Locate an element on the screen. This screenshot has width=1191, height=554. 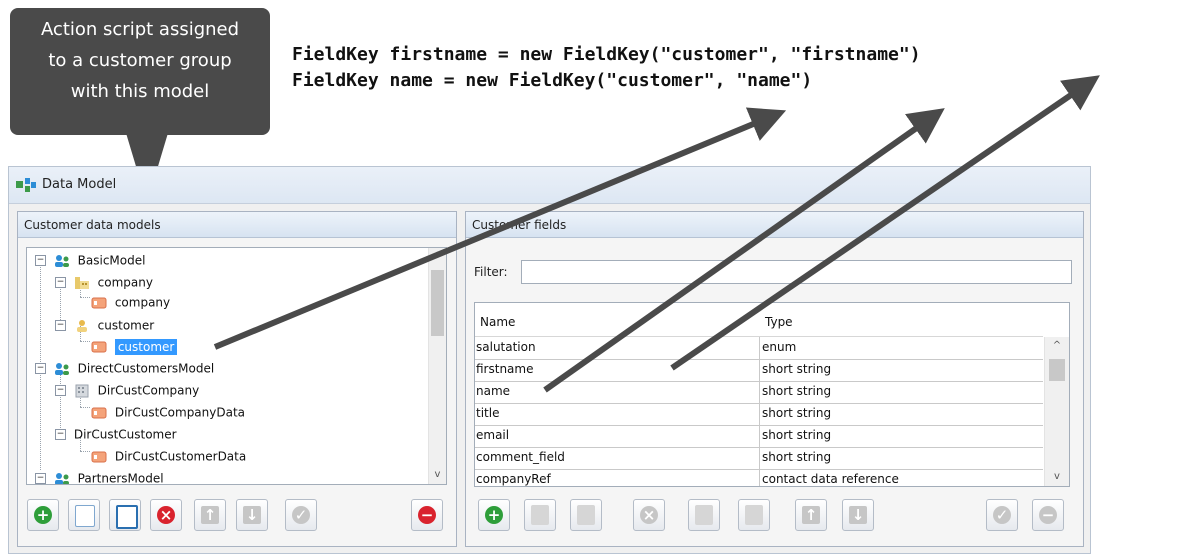
cell-name: firstname is located at coordinates (505, 369).